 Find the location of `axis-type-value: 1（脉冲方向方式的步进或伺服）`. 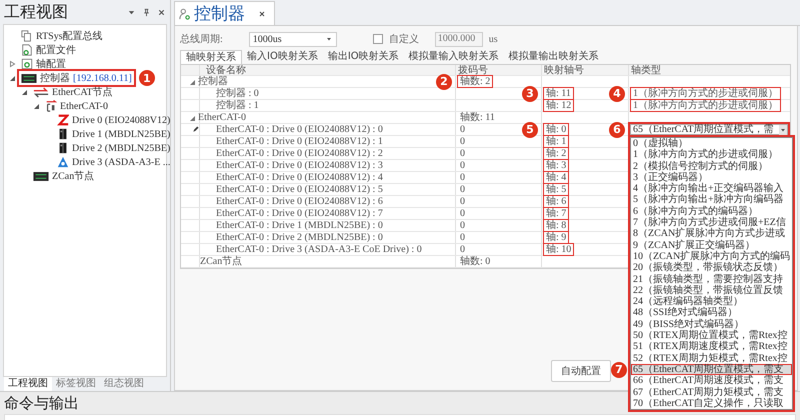

axis-type-value: 1（脉冲方向方式的步进或伺服） is located at coordinates (705, 93).